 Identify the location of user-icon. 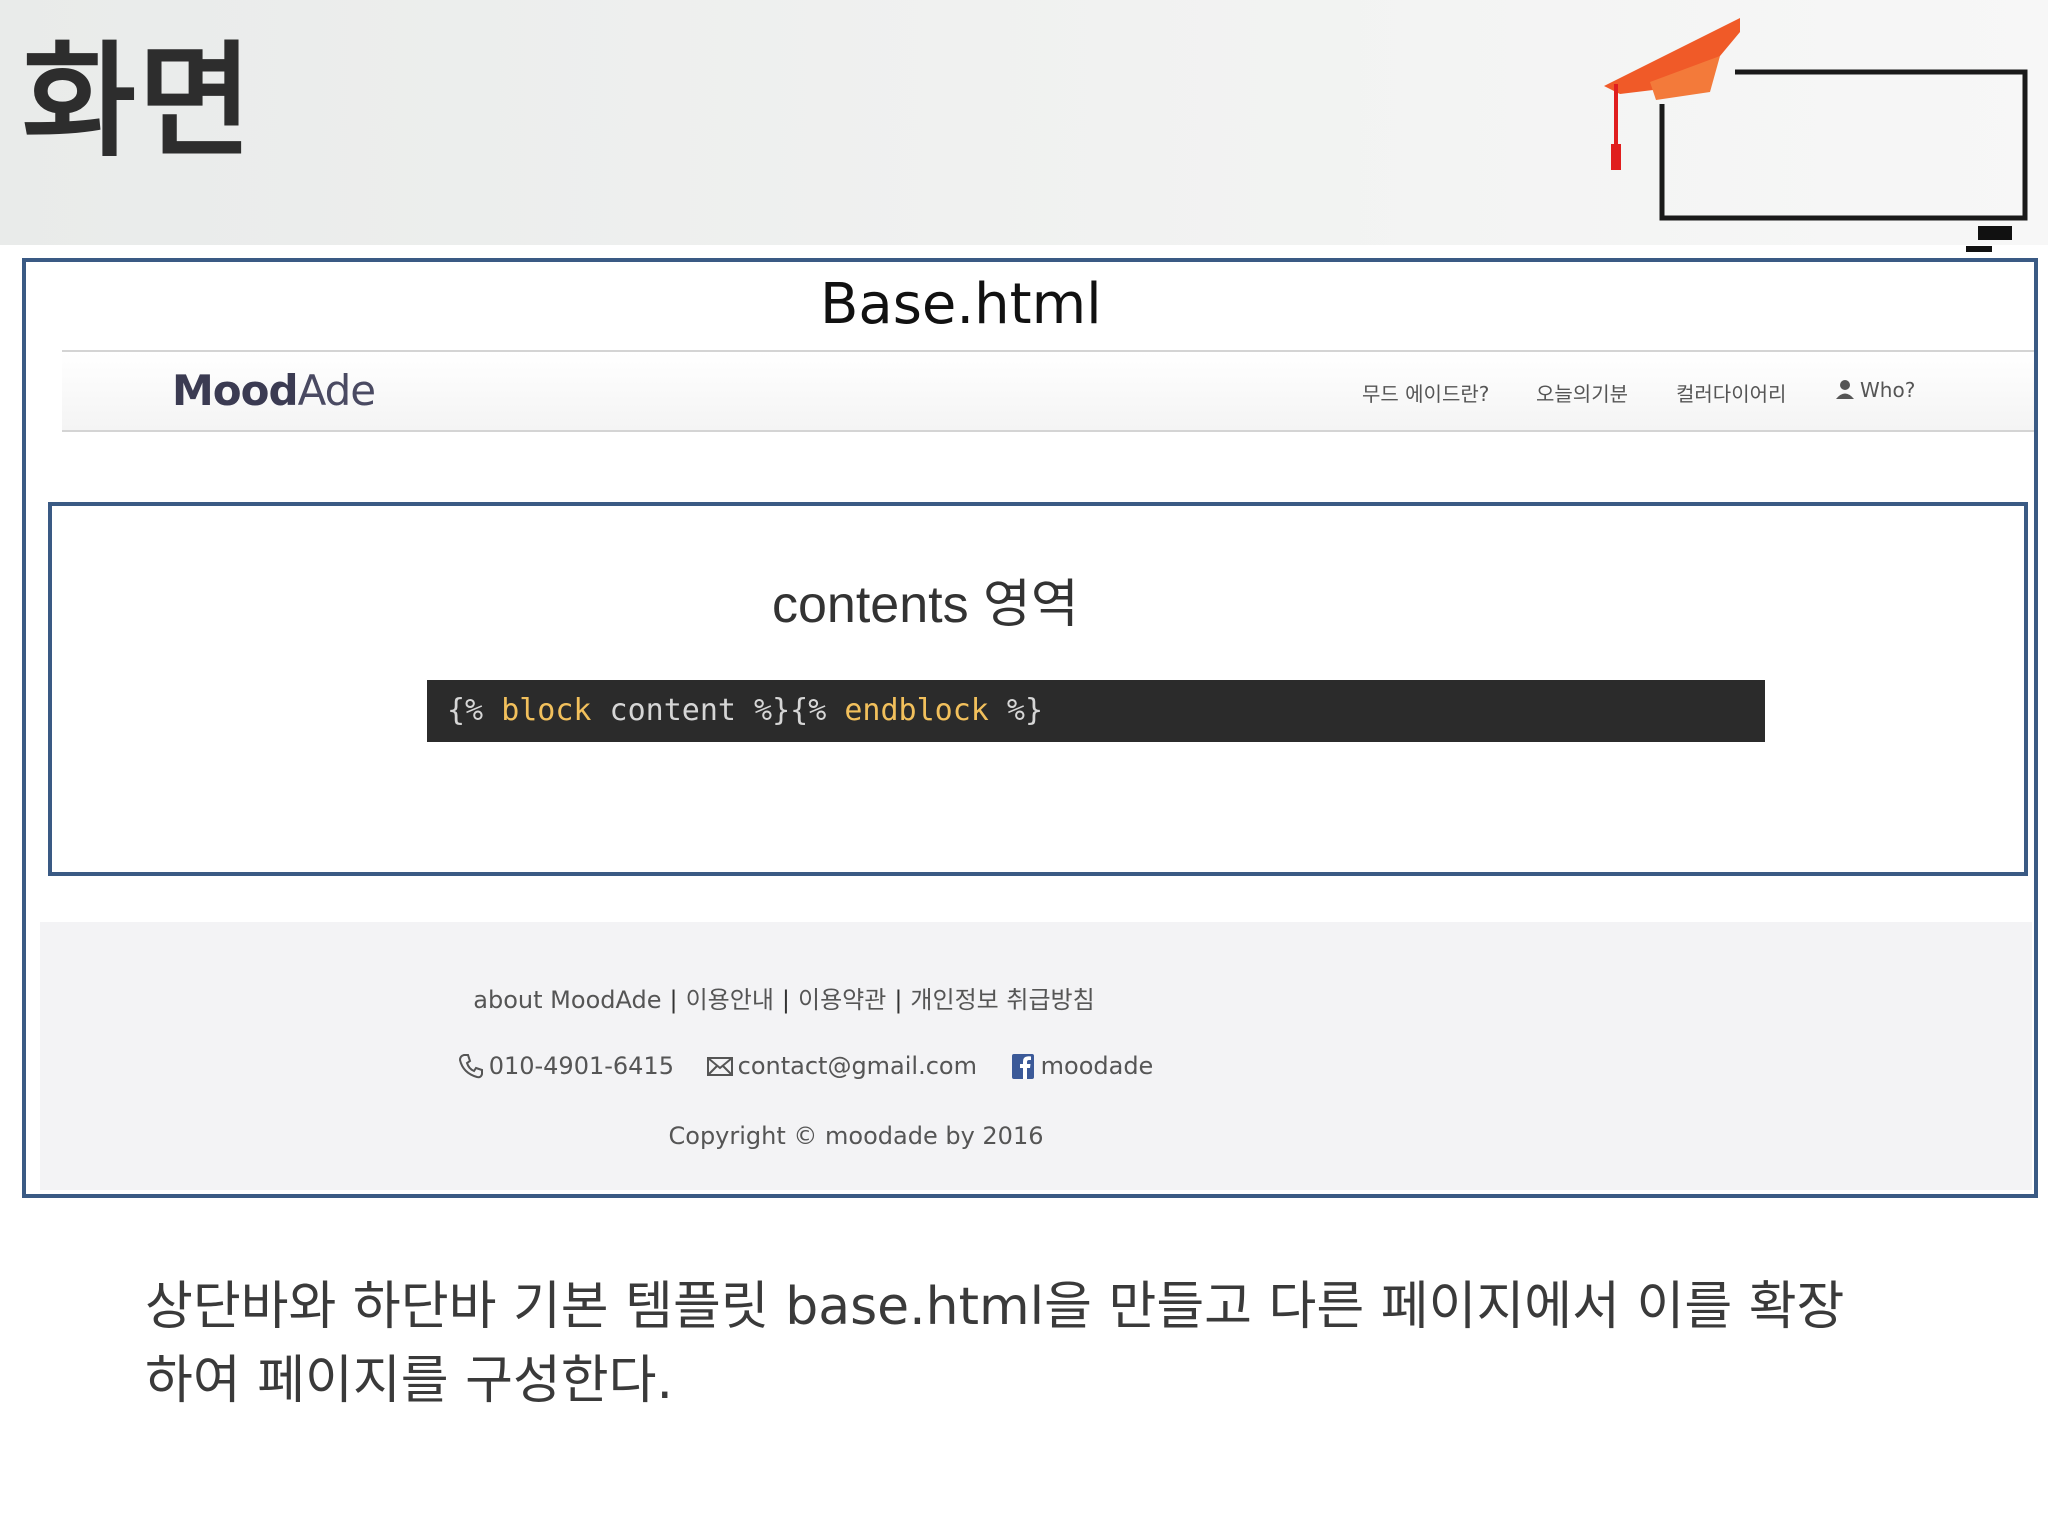
(1845, 389).